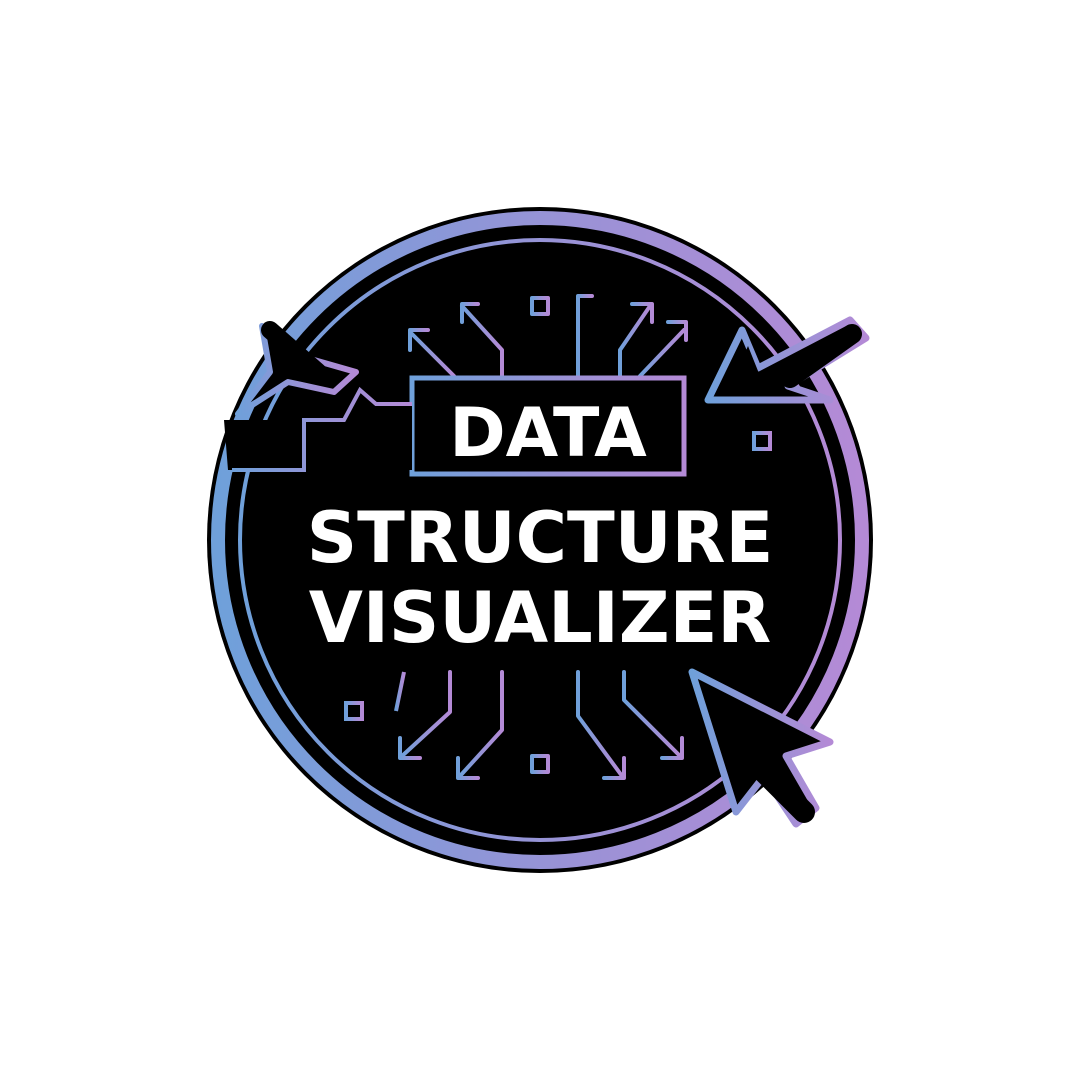  Describe the element at coordinates (540, 618) in the screenshot. I see `logo-line-visualizer: VISUALIZER` at that location.